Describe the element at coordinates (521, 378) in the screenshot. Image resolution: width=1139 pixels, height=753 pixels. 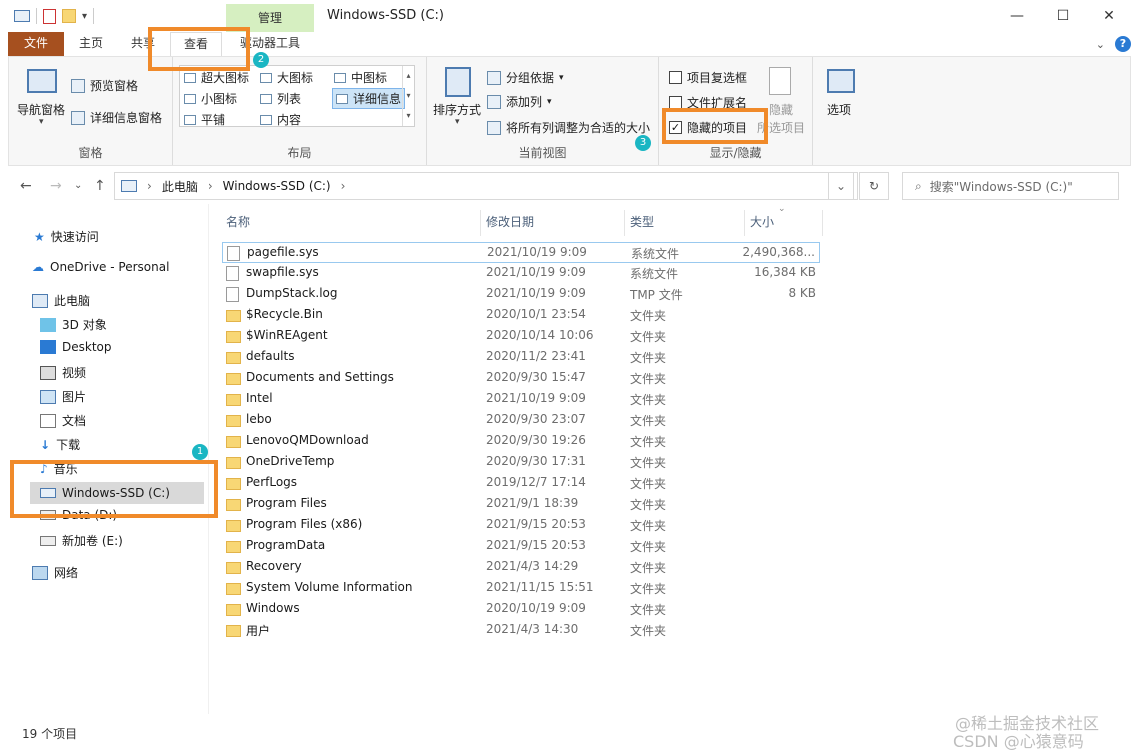
I see `table-row: Documents and Settings 2020/9/30 15:47 文件夹` at that location.